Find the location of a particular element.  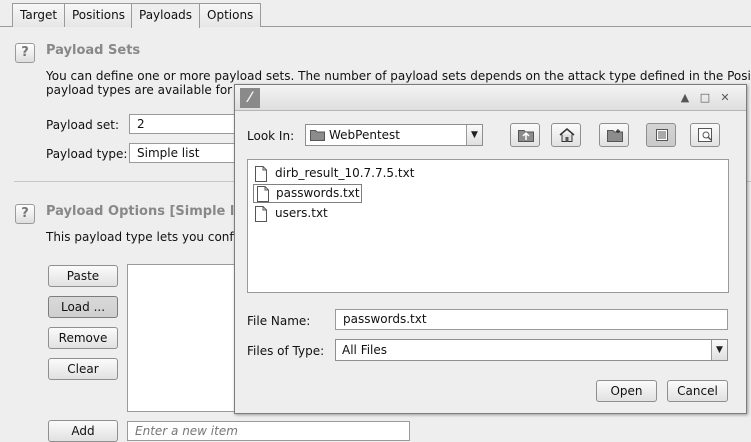

new-folder-icon is located at coordinates (615, 135).